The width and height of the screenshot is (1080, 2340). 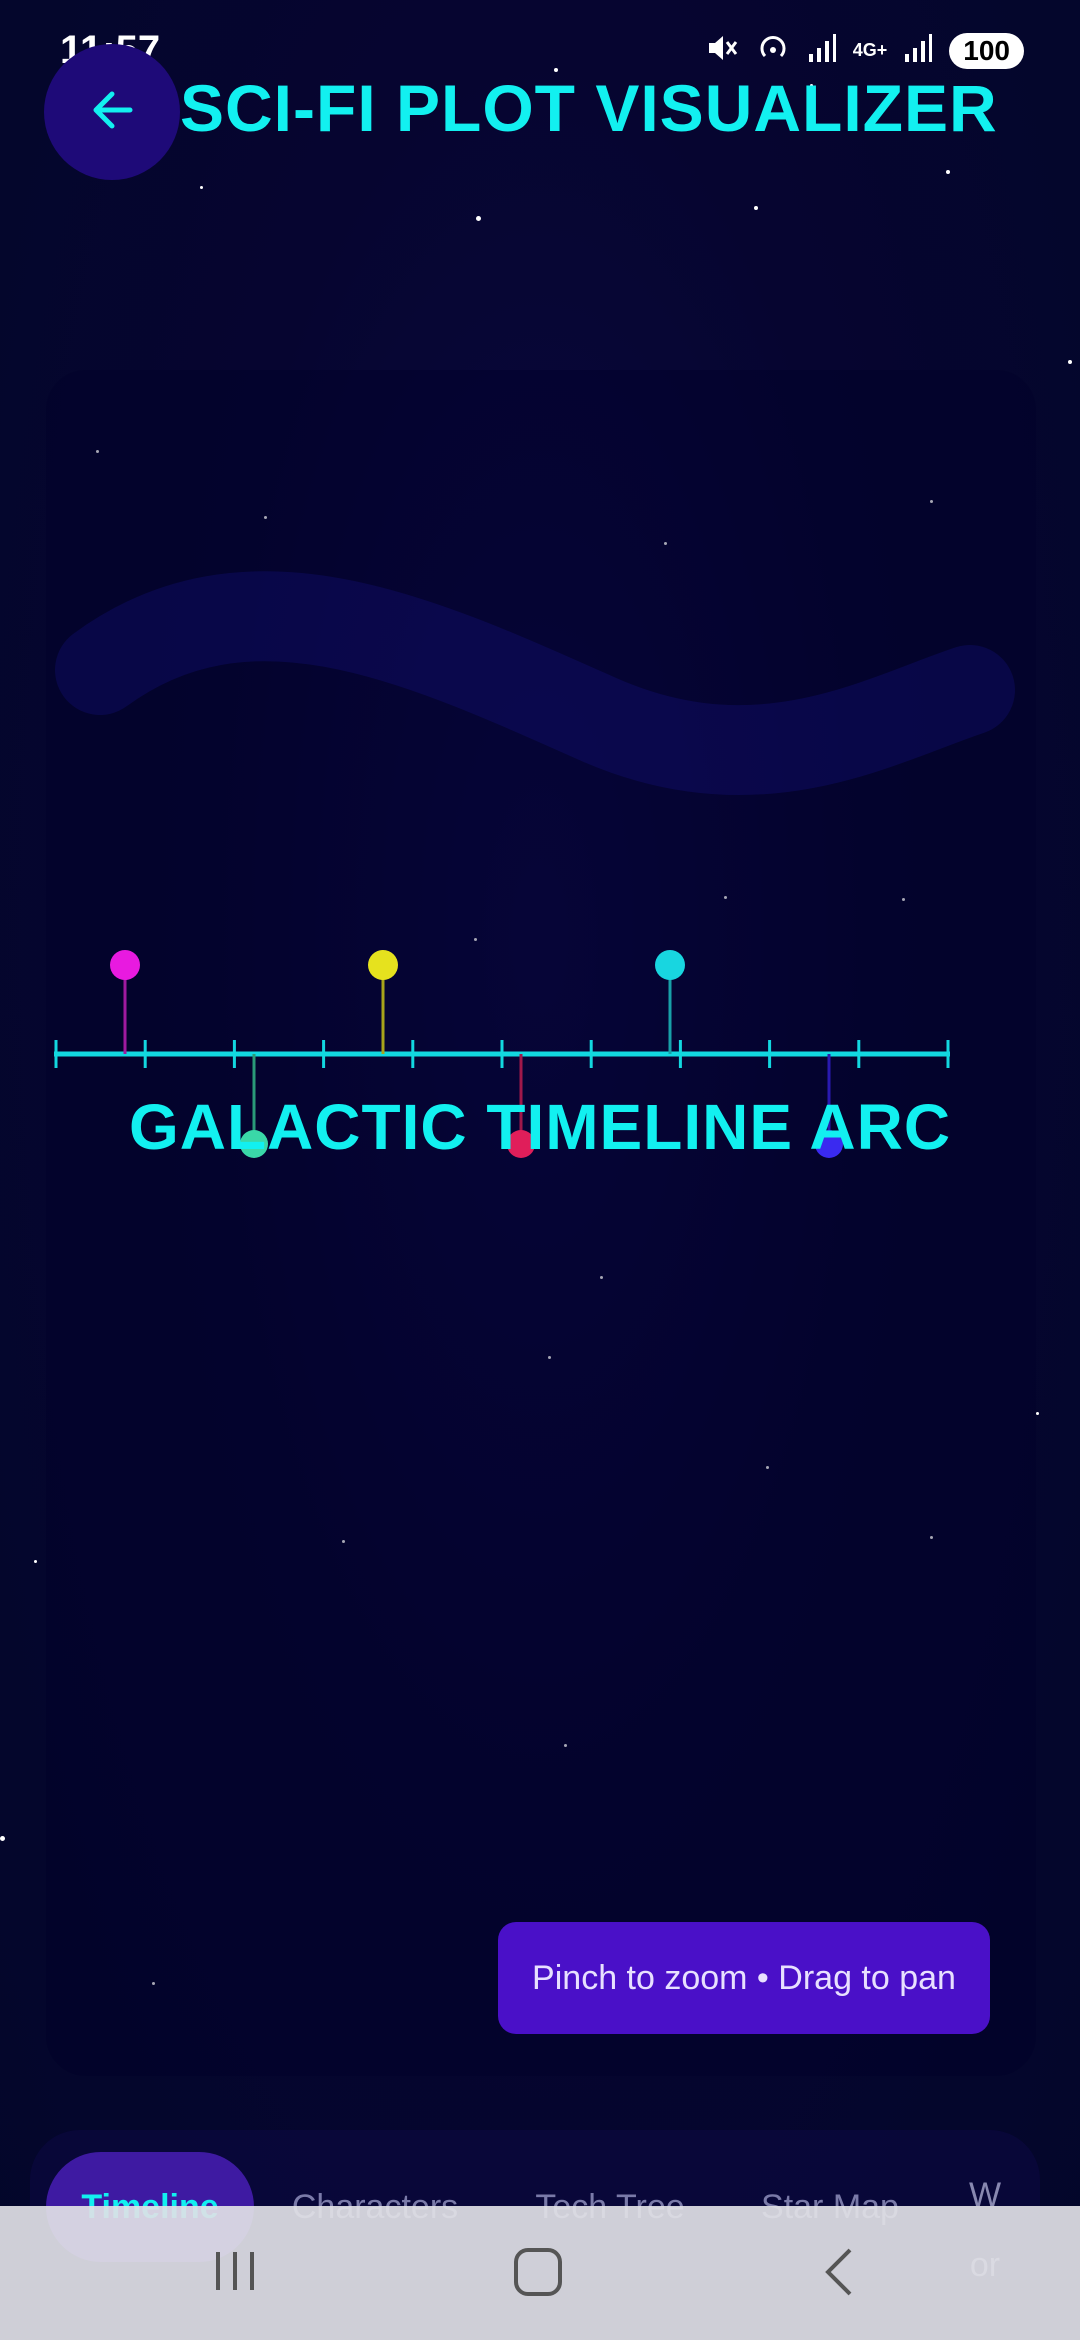 What do you see at coordinates (125, 1002) in the screenshot?
I see `event-marker-magenta` at bounding box center [125, 1002].